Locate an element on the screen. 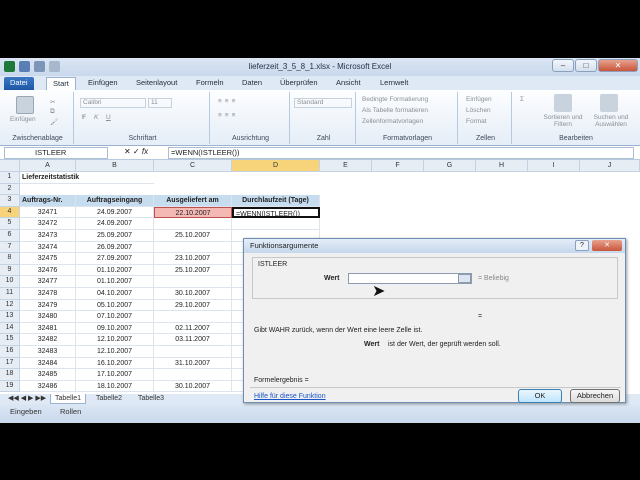  row-header: 15 is located at coordinates (10, 340).